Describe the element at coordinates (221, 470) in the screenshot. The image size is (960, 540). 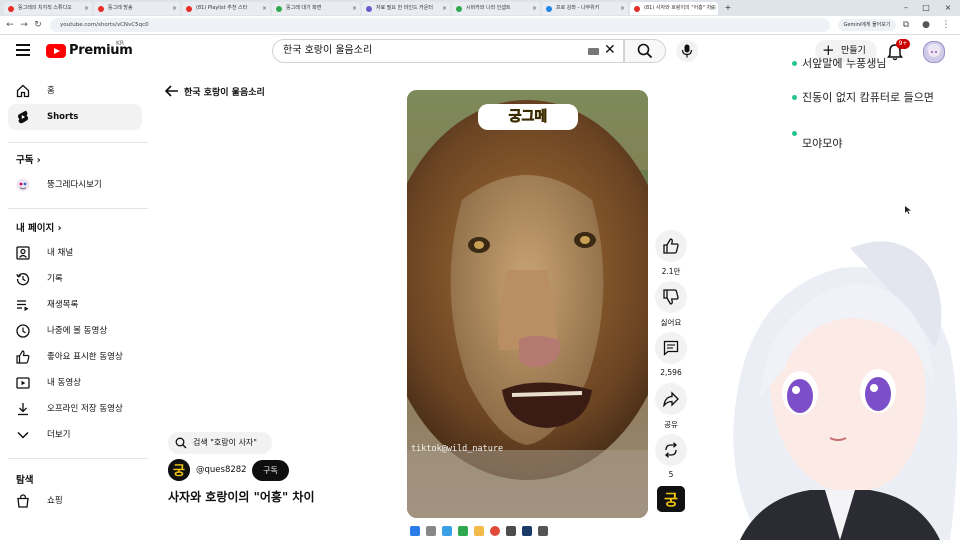
I see `channel-name: @ques8282` at that location.